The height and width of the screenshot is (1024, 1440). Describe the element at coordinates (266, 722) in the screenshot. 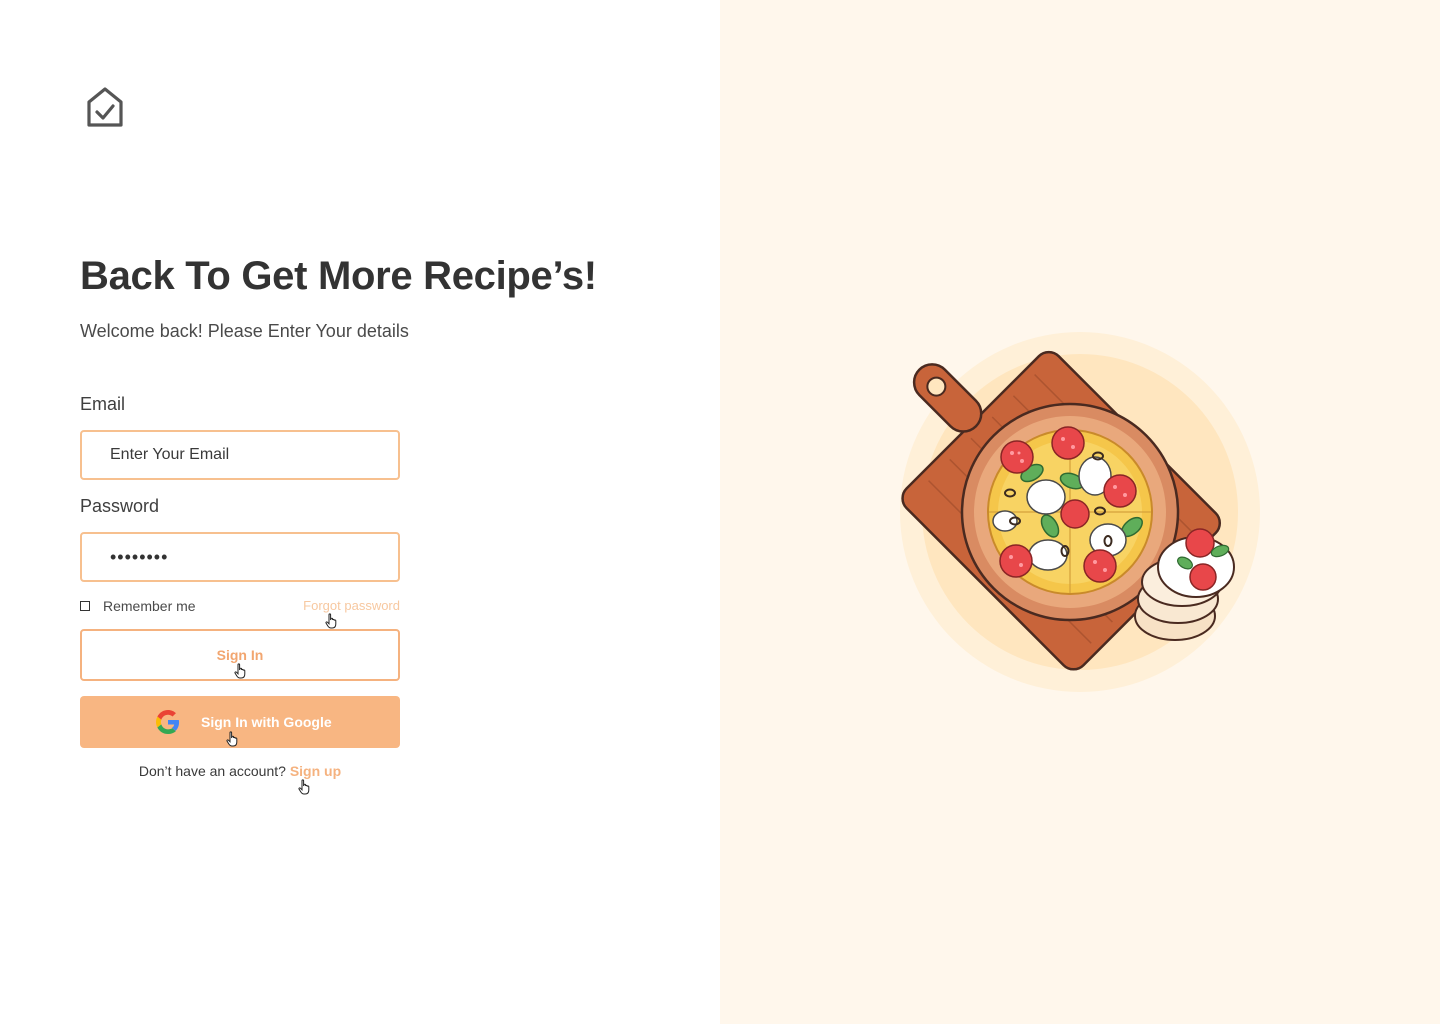

I see `google-button-label: Sign In with Google` at that location.